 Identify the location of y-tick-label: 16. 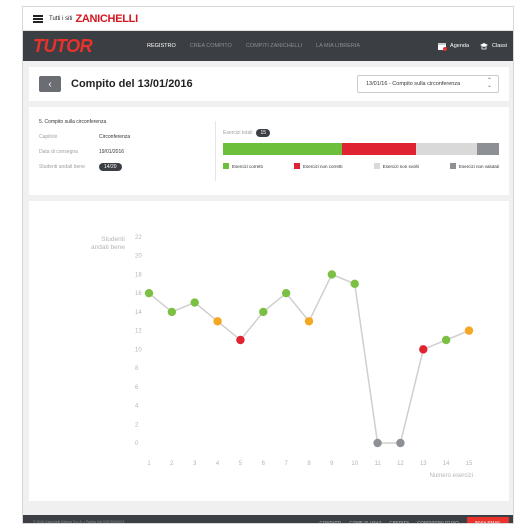
(138, 294).